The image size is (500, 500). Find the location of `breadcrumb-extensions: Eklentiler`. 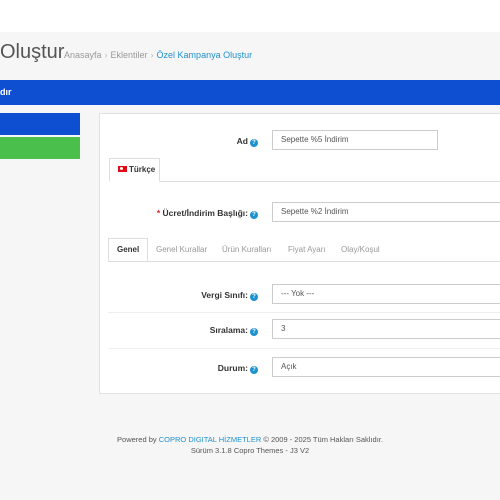

breadcrumb-extensions: Eklentiler is located at coordinates (129, 55).